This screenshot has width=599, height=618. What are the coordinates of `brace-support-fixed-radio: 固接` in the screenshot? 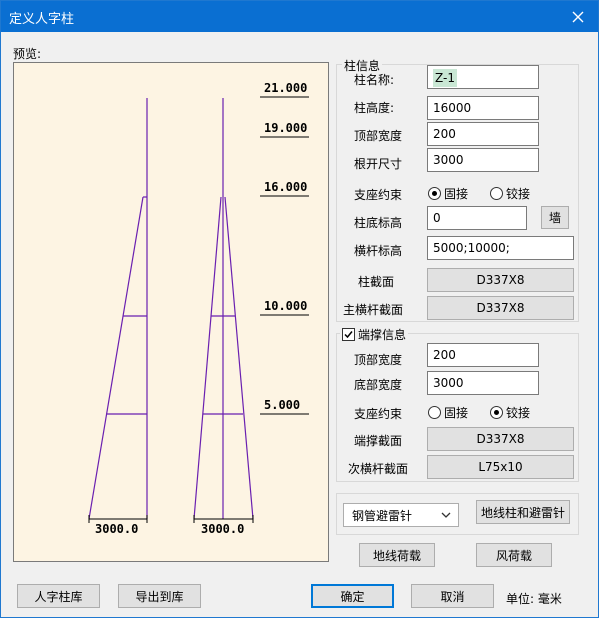 It's located at (448, 412).